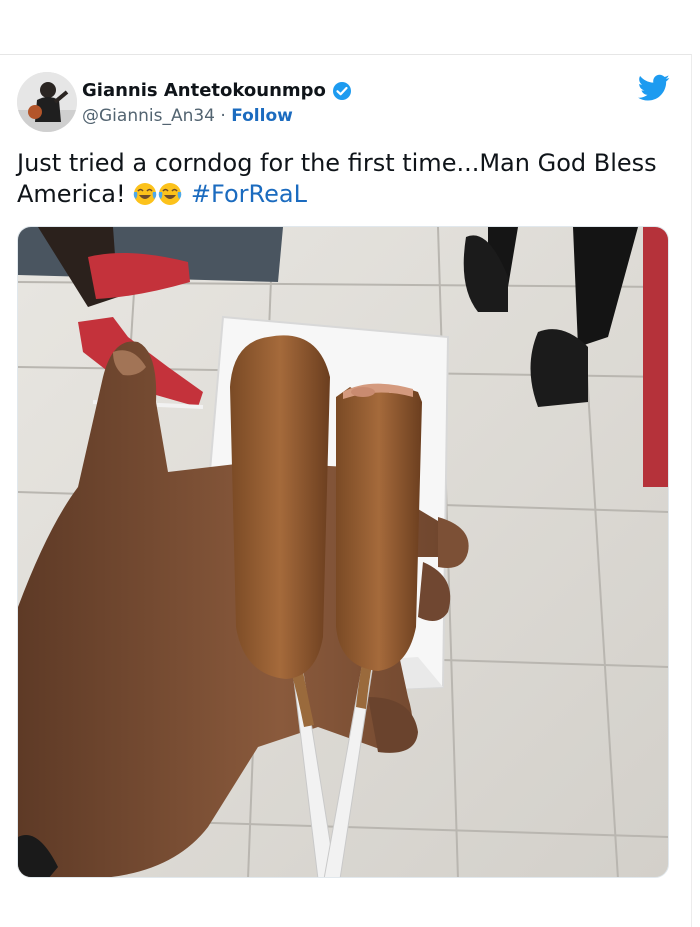 The height and width of the screenshot is (927, 700). Describe the element at coordinates (148, 116) in the screenshot. I see `author-handle: @Giannis_An34` at that location.